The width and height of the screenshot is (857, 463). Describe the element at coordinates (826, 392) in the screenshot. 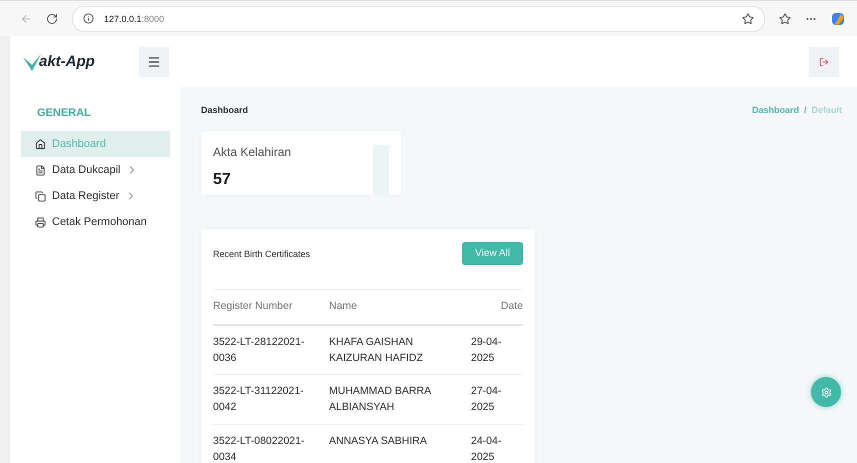

I see `settings-icon` at that location.